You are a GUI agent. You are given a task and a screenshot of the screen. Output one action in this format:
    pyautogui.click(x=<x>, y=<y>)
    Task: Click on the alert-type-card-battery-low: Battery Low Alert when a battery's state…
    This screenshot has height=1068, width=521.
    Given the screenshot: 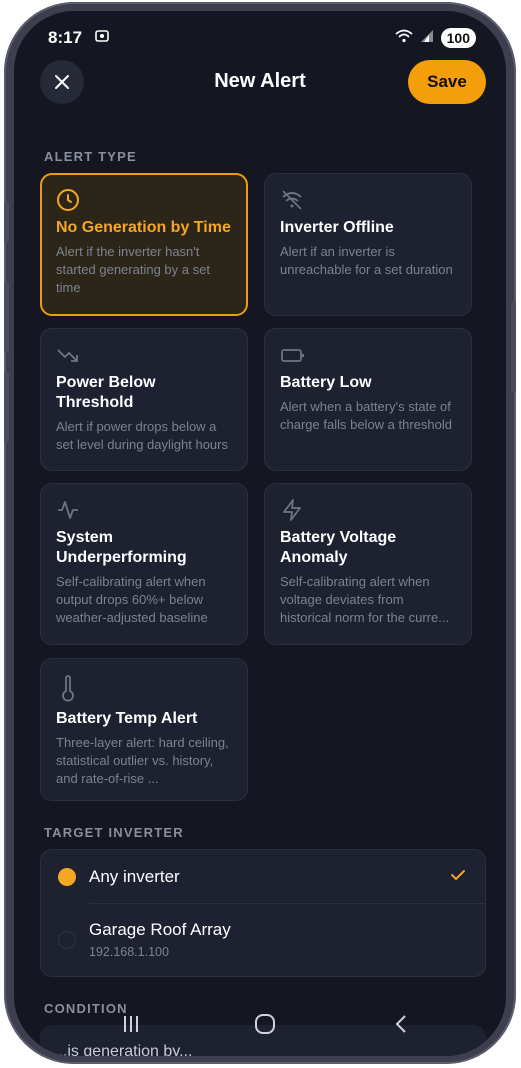 What is the action you would take?
    pyautogui.click(x=368, y=399)
    